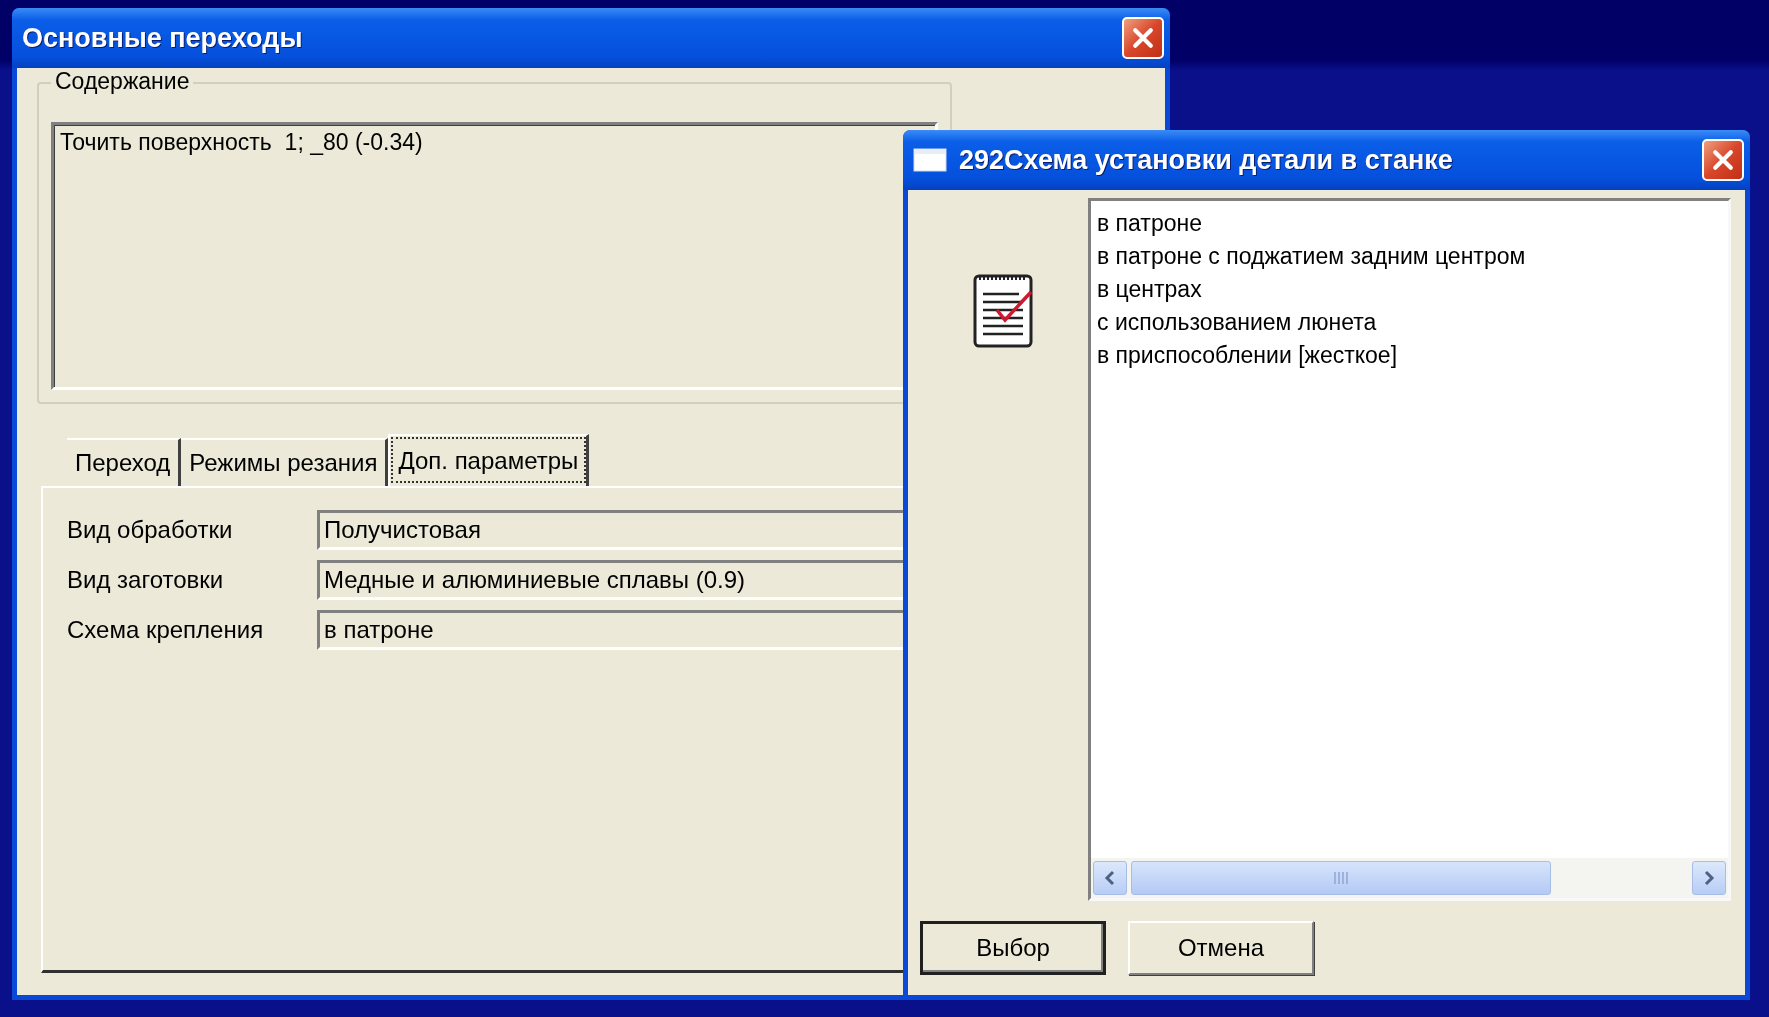  What do you see at coordinates (162, 38) in the screenshot?
I see `window-title: Основные переходы` at bounding box center [162, 38].